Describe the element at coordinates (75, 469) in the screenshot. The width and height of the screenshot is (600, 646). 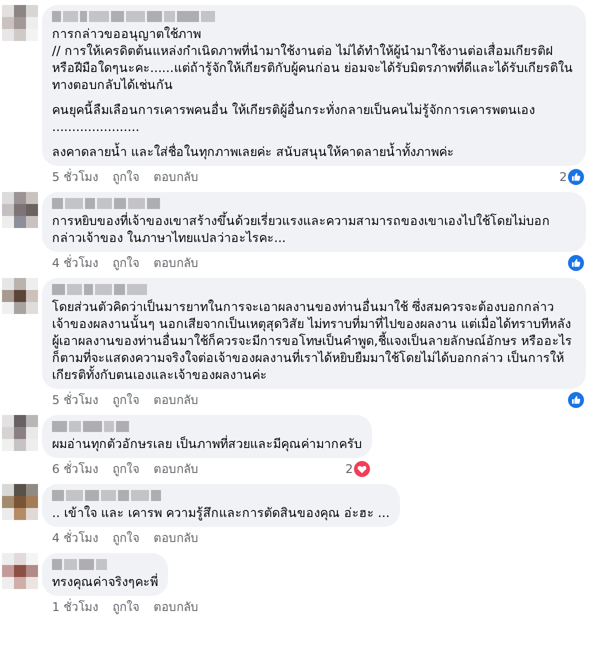
I see `comment-time: 6 ชั่วโมง` at that location.